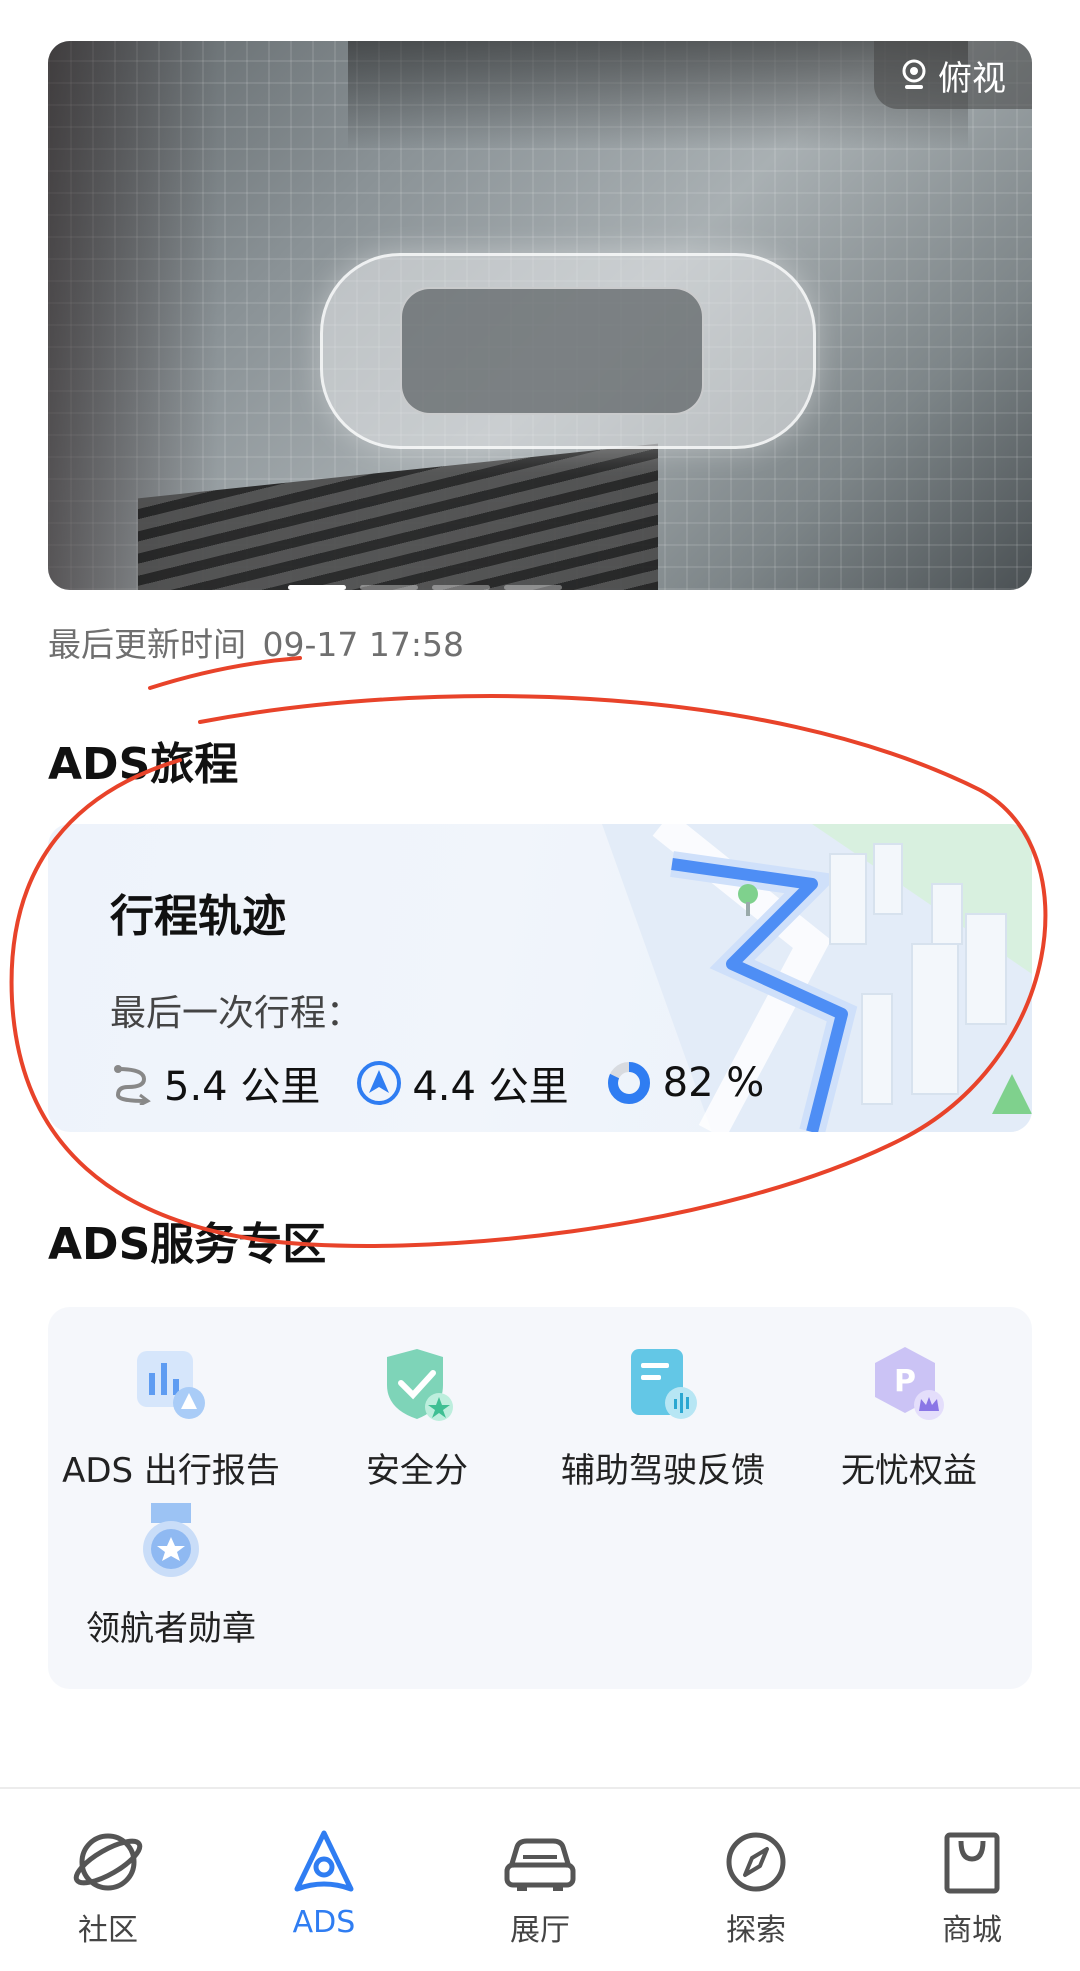  I want to click on trip-track-title: 行程轨迹, so click(198, 916).